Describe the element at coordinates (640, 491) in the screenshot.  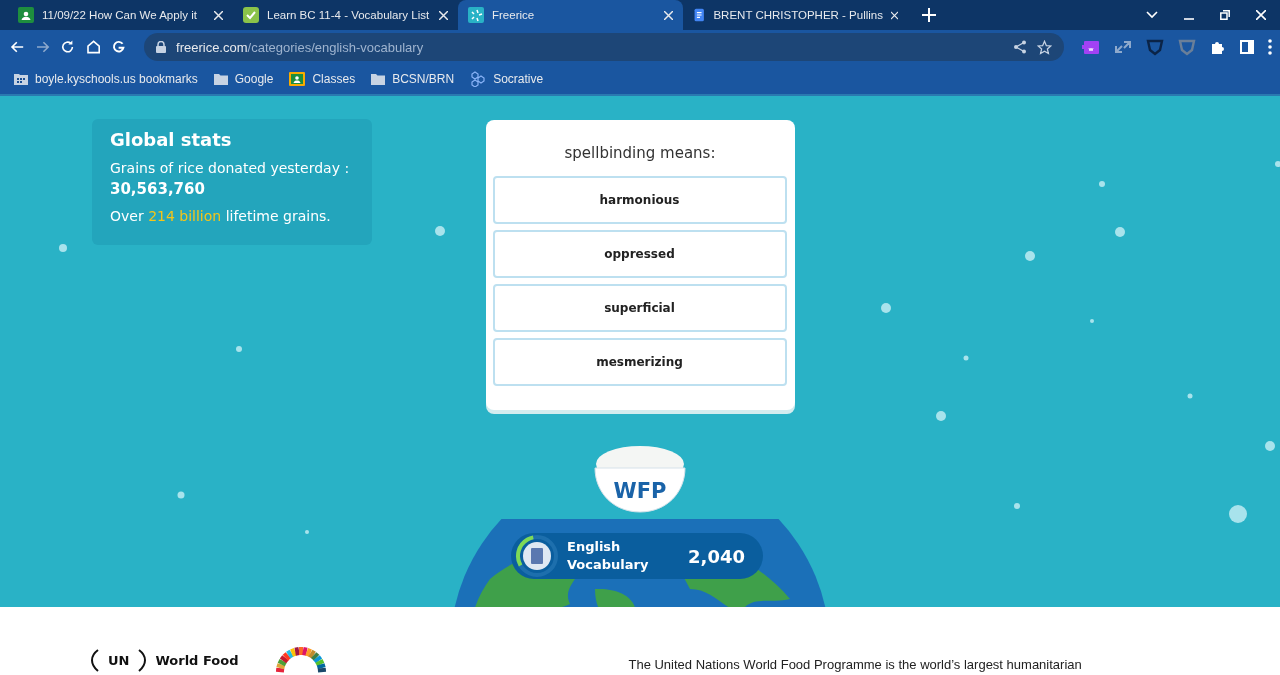
I see `bowl-label: WFP` at that location.